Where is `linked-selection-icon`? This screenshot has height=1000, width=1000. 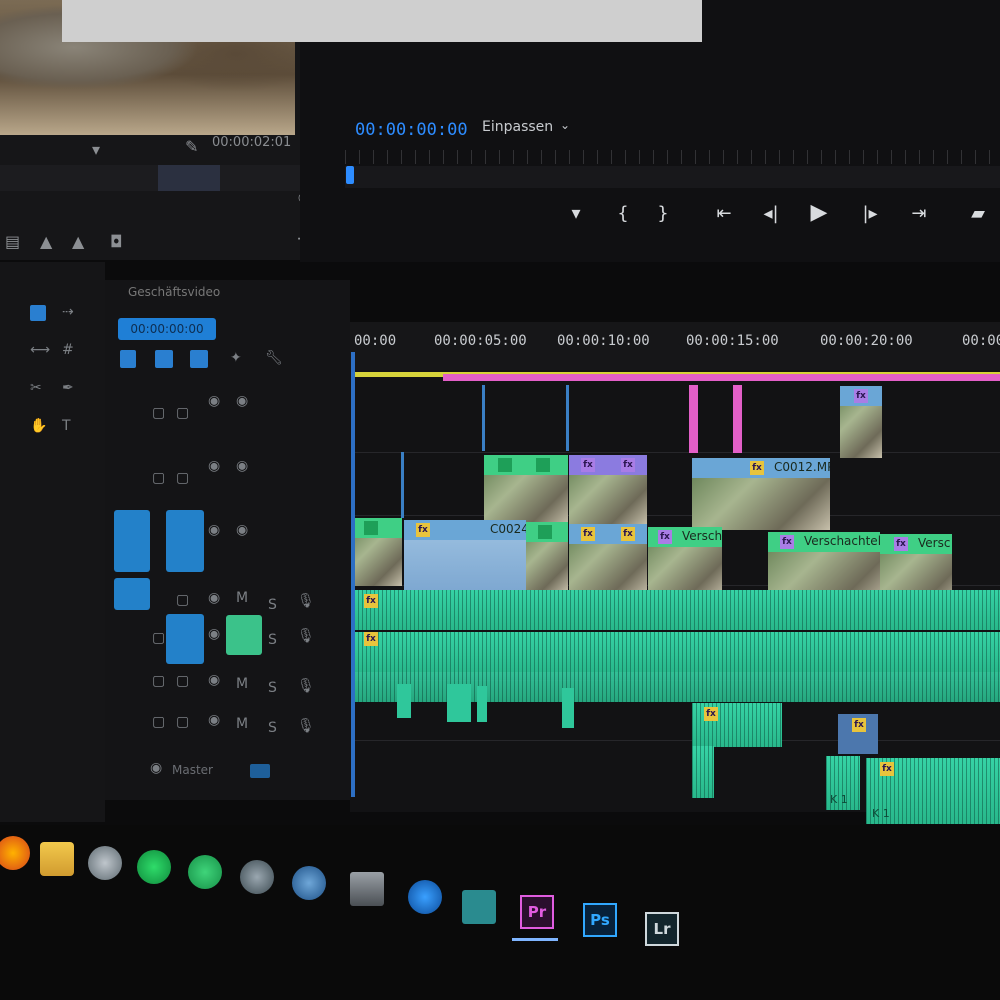 linked-selection-icon is located at coordinates (164, 359).